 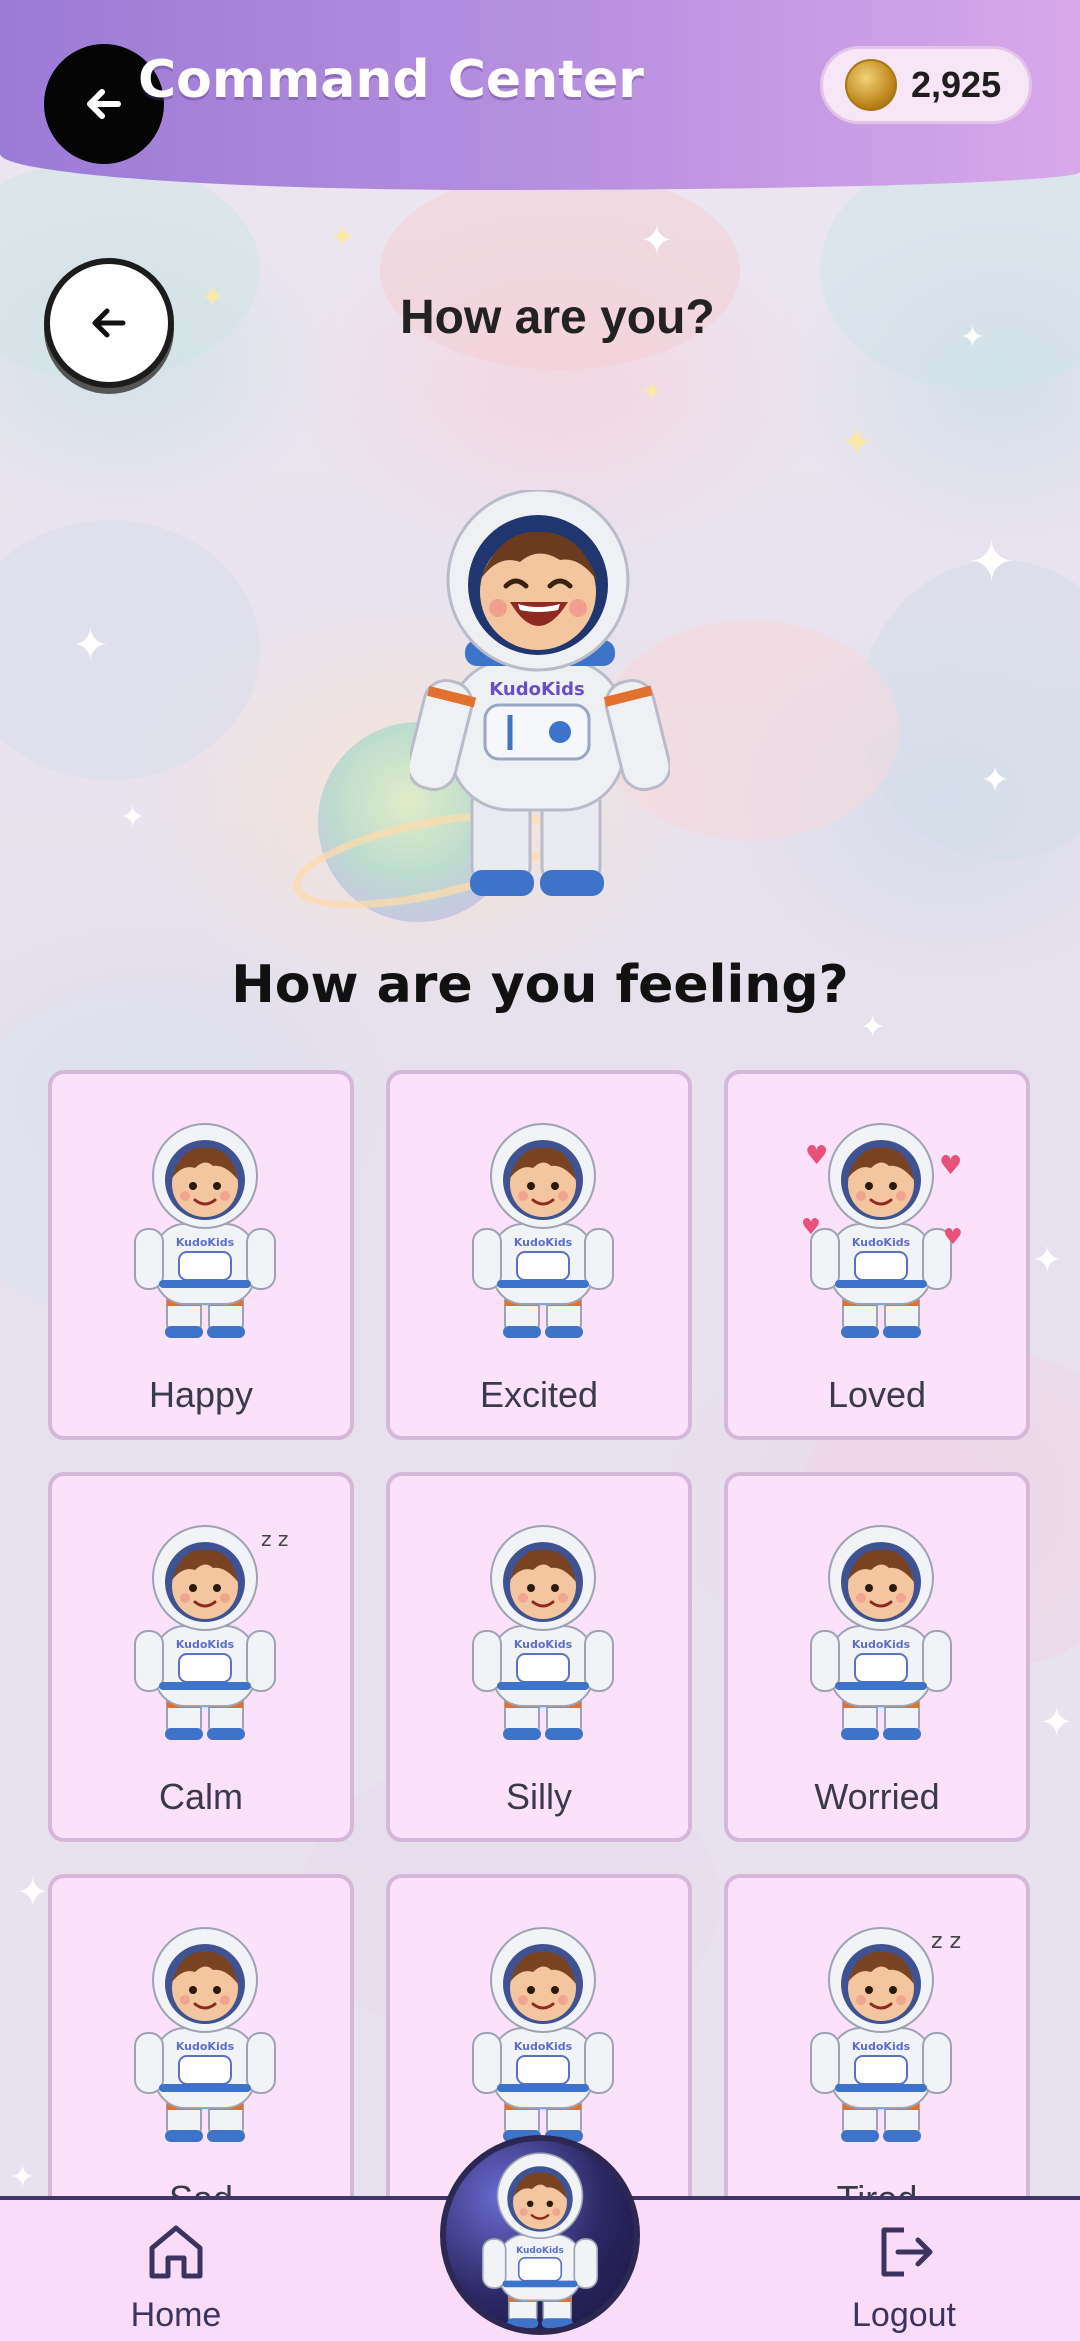 What do you see at coordinates (543, 1231) in the screenshot?
I see `excited-astronaut-icon` at bounding box center [543, 1231].